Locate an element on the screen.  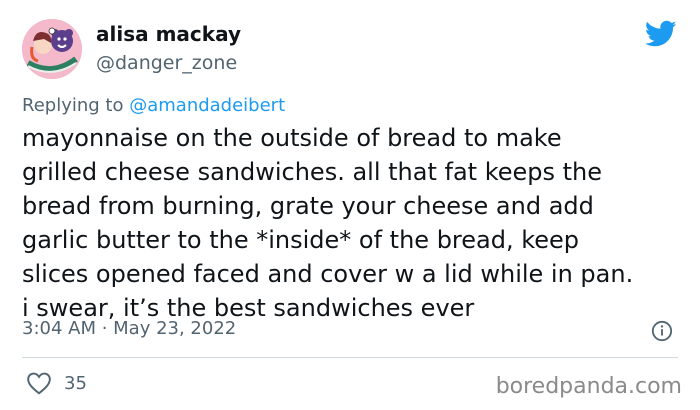
divider is located at coordinates (350, 357).